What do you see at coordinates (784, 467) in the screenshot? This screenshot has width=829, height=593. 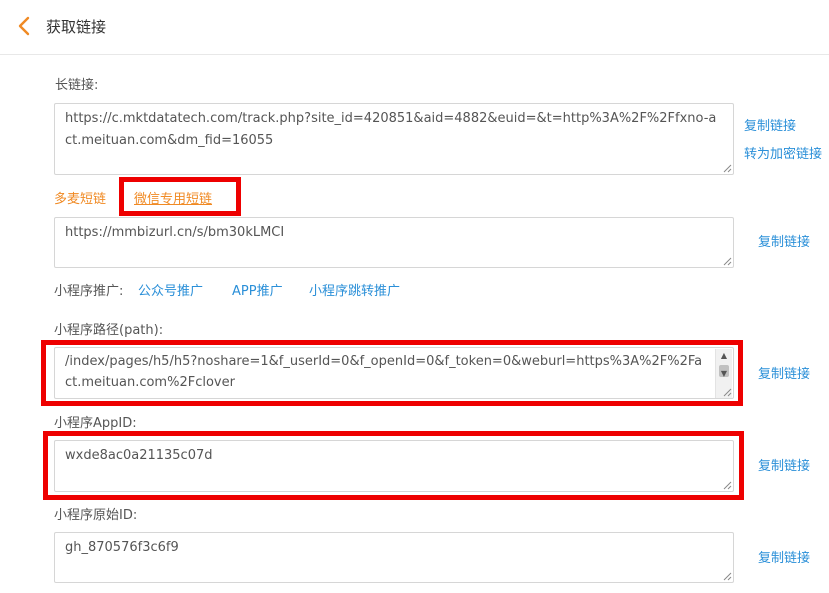 I see `appid-copy-button: 复制链接` at bounding box center [784, 467].